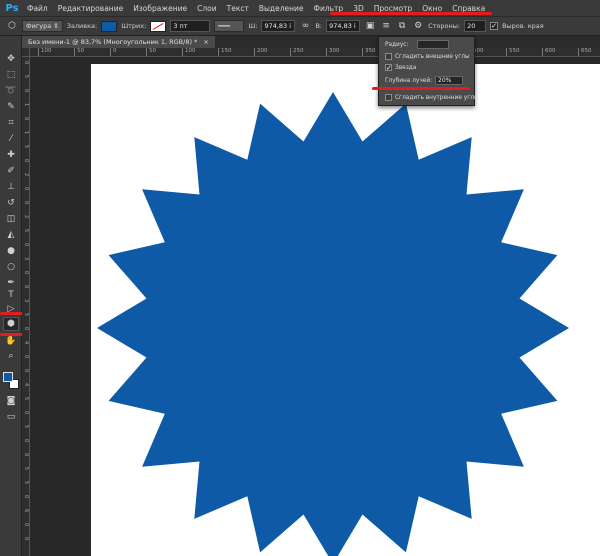 The image size is (600, 556). I want to click on move-tool-icon: ✥, so click(11, 59).